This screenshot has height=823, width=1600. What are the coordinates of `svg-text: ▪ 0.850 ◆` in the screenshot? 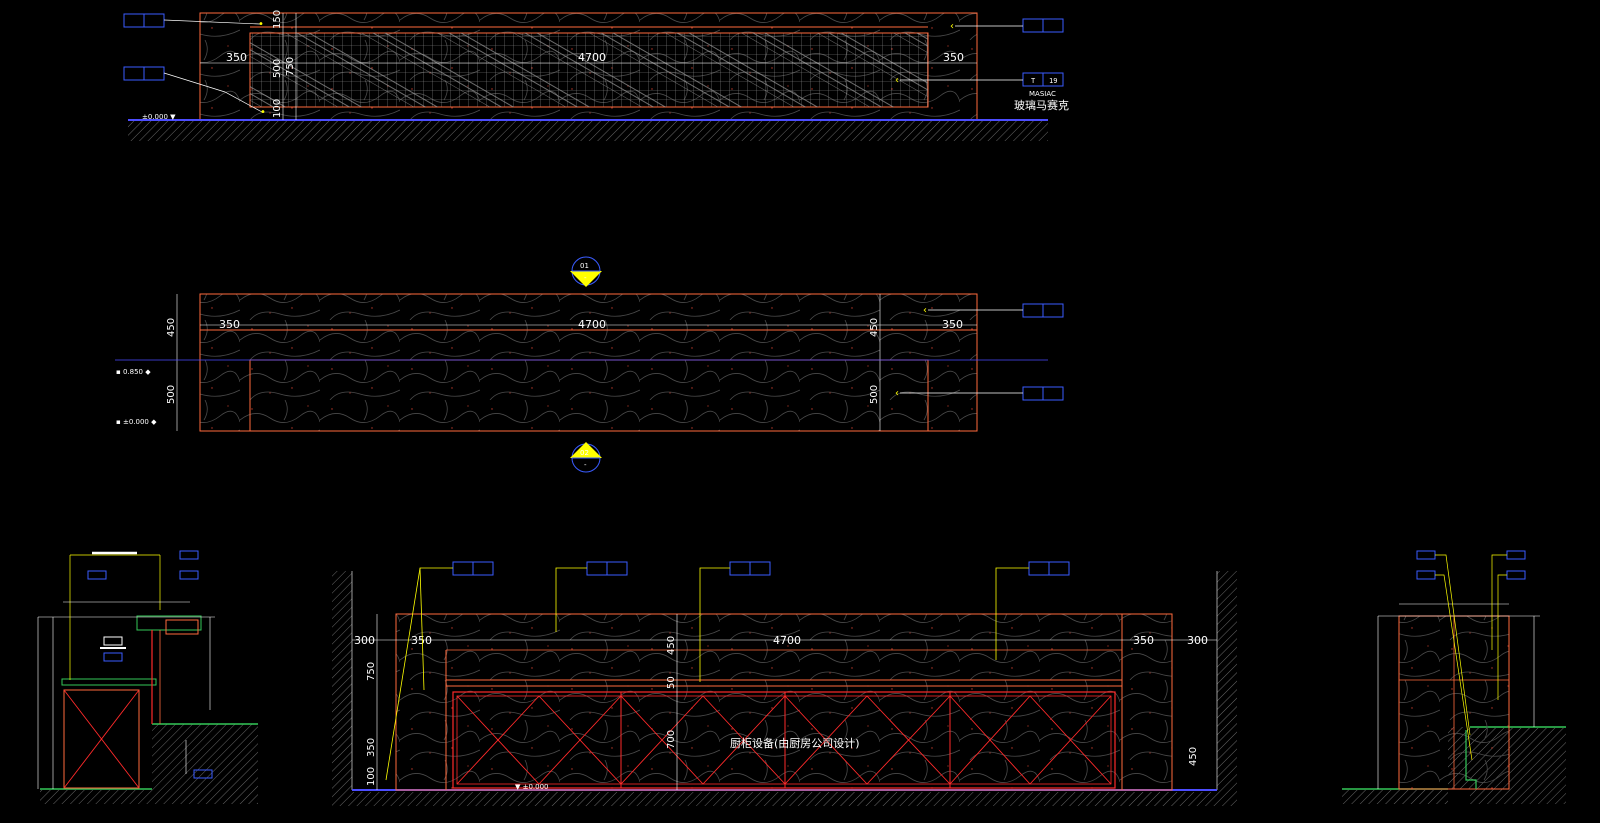 It's located at (133, 372).